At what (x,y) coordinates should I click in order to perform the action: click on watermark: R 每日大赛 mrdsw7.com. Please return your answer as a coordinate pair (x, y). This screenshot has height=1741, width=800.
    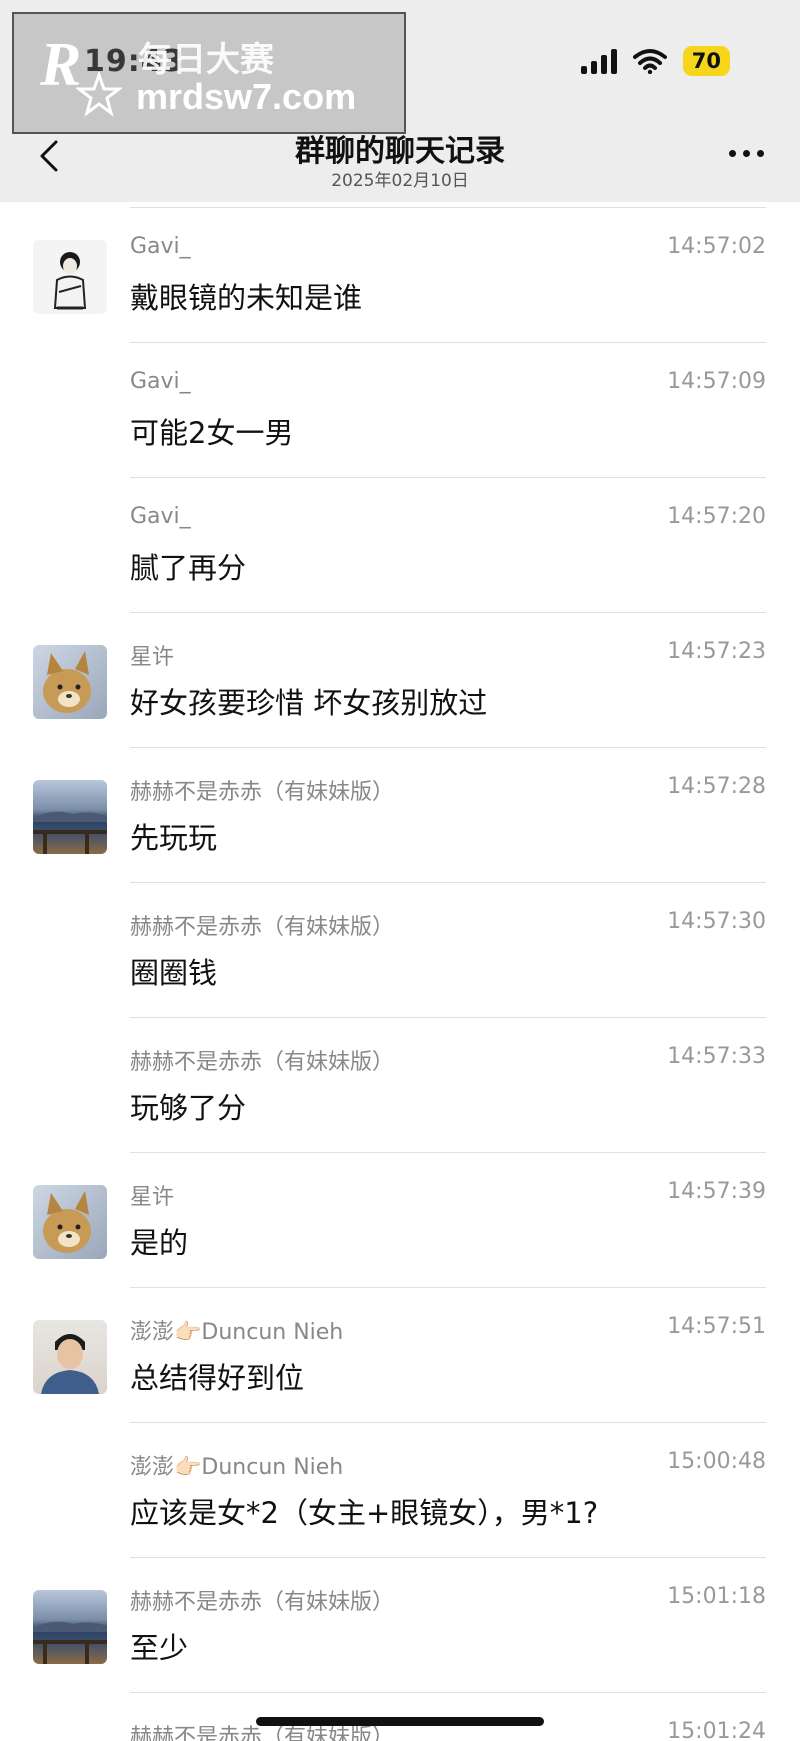
    Looking at the image, I should click on (209, 73).